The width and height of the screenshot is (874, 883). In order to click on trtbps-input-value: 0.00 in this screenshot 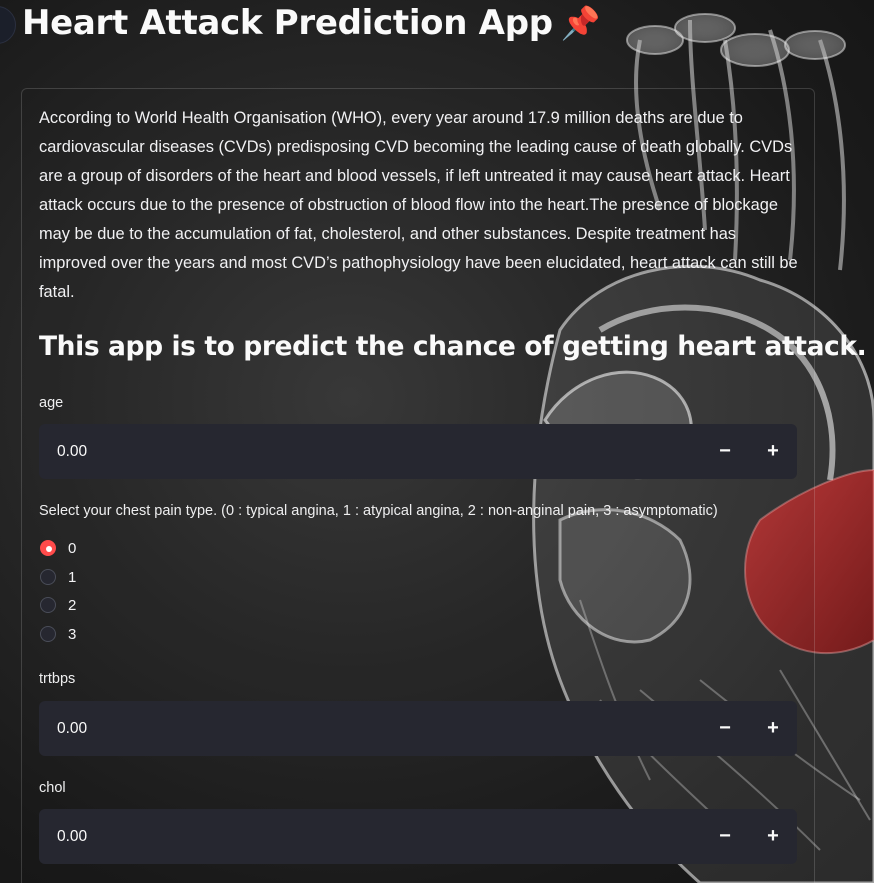, I will do `click(370, 729)`.